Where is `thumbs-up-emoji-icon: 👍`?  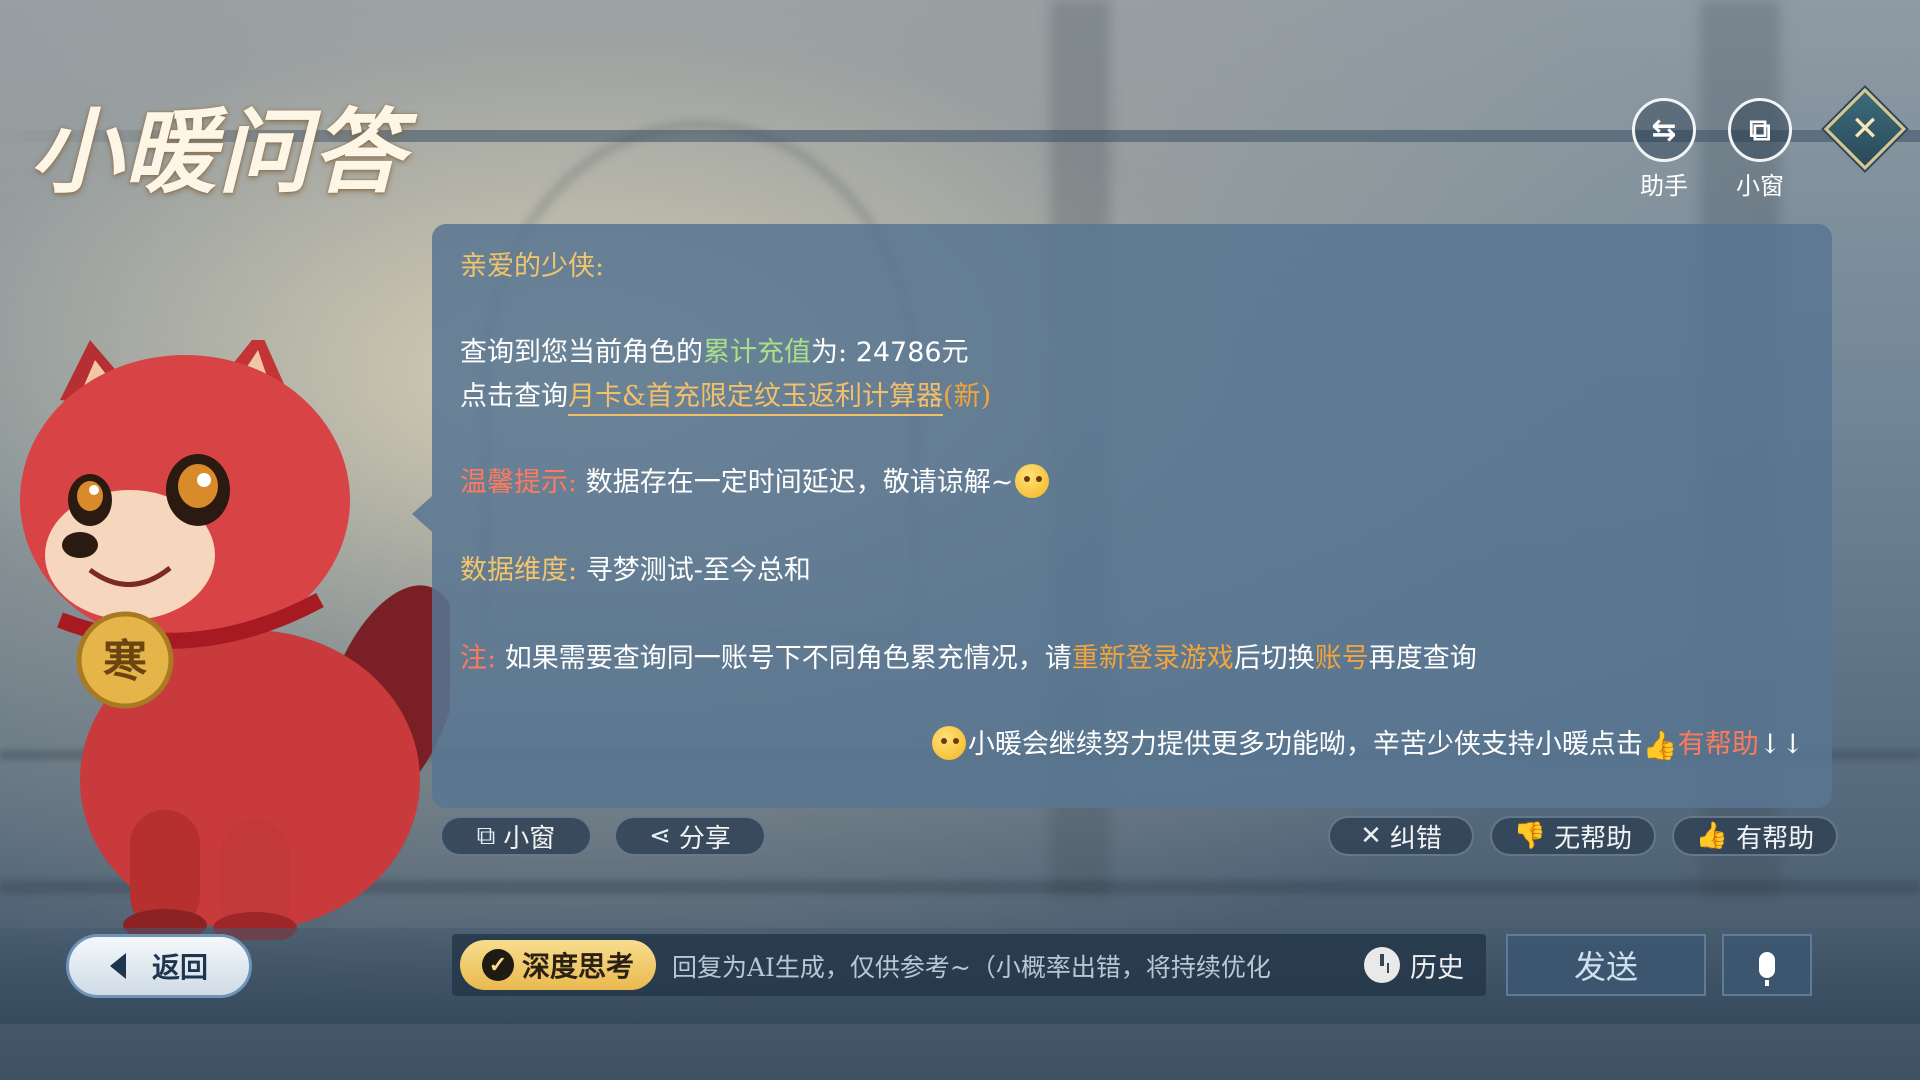 thumbs-up-emoji-icon: 👍 is located at coordinates (1660, 745).